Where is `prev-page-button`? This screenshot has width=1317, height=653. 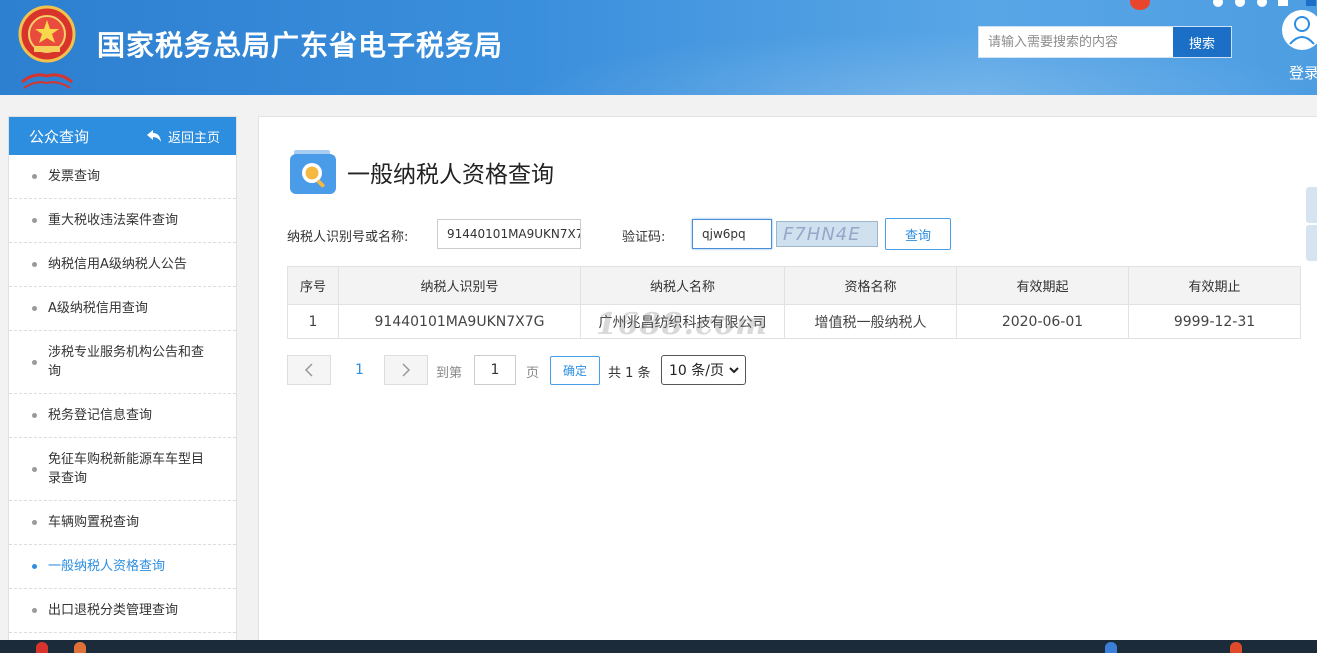 prev-page-button is located at coordinates (309, 370).